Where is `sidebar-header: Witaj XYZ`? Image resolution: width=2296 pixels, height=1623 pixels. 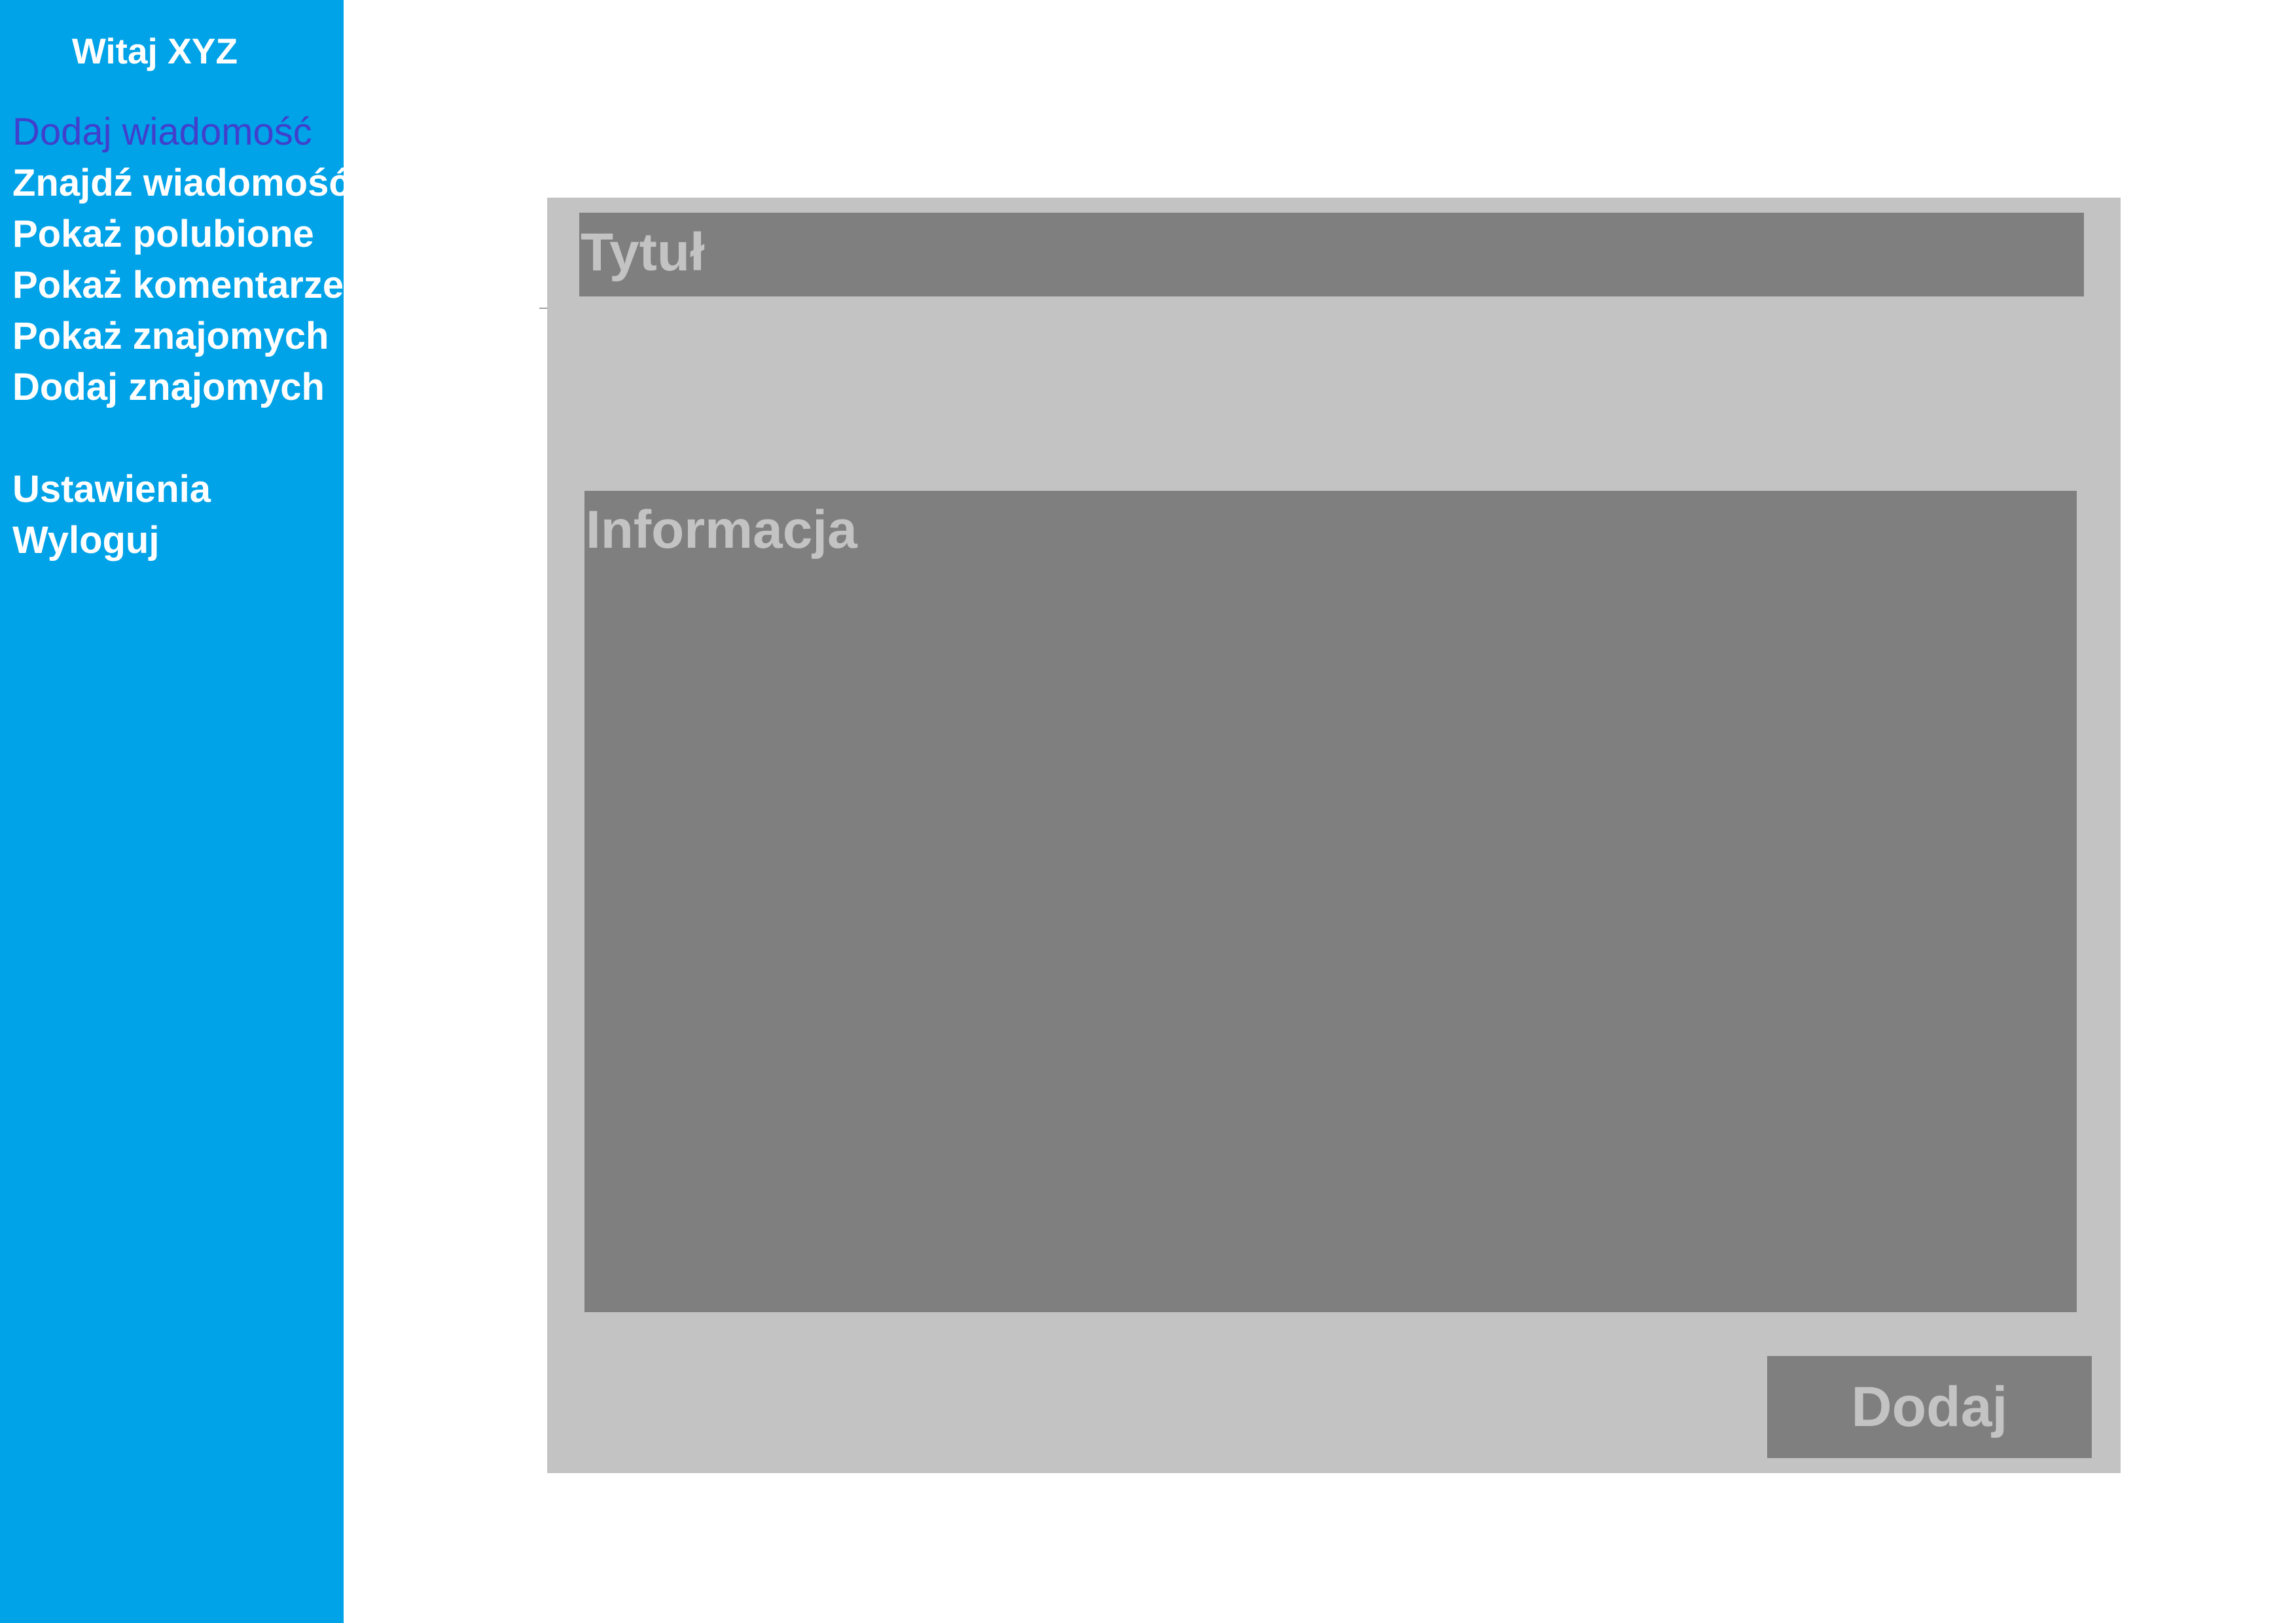
sidebar-header: Witaj XYZ is located at coordinates (171, 55).